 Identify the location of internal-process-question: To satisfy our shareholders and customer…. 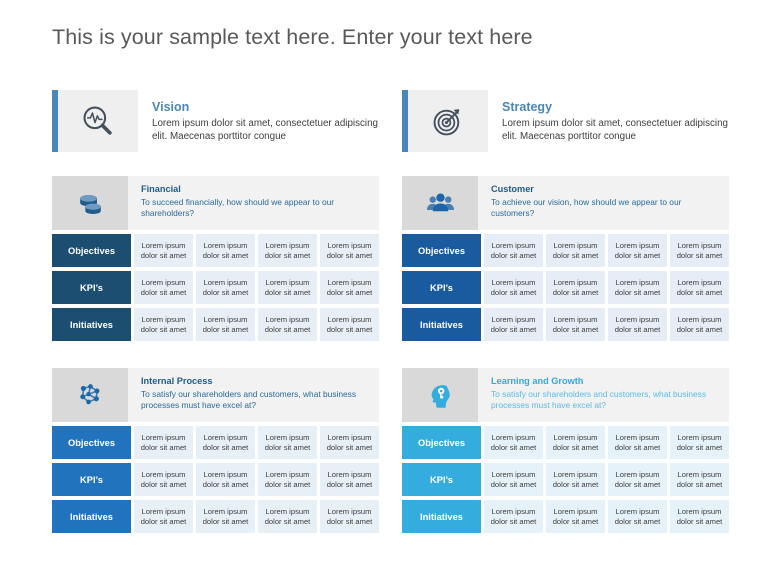
(249, 399).